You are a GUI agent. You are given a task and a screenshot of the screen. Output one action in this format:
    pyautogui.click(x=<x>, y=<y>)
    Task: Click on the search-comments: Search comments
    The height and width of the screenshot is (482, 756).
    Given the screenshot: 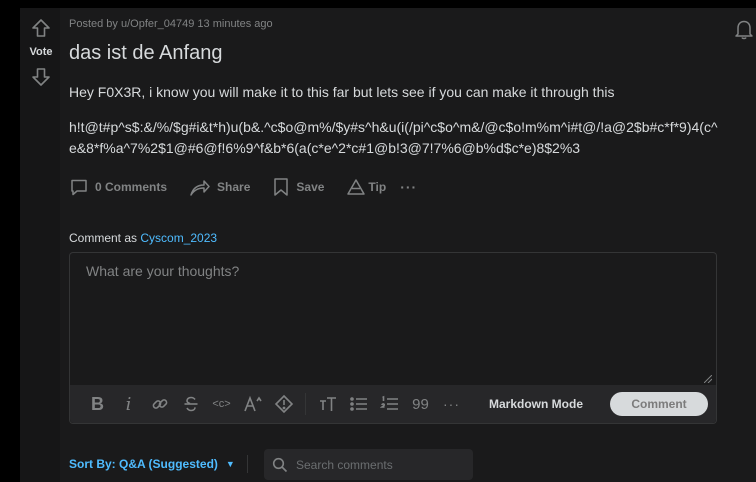 What is the action you would take?
    pyautogui.click(x=368, y=464)
    